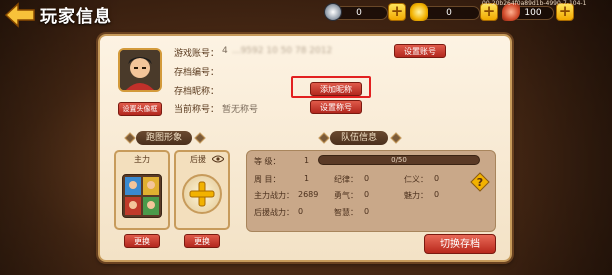 This screenshot has width=612, height=275. What do you see at coordinates (274, 195) in the screenshot?
I see `main-power-label: 主力战力：` at bounding box center [274, 195].